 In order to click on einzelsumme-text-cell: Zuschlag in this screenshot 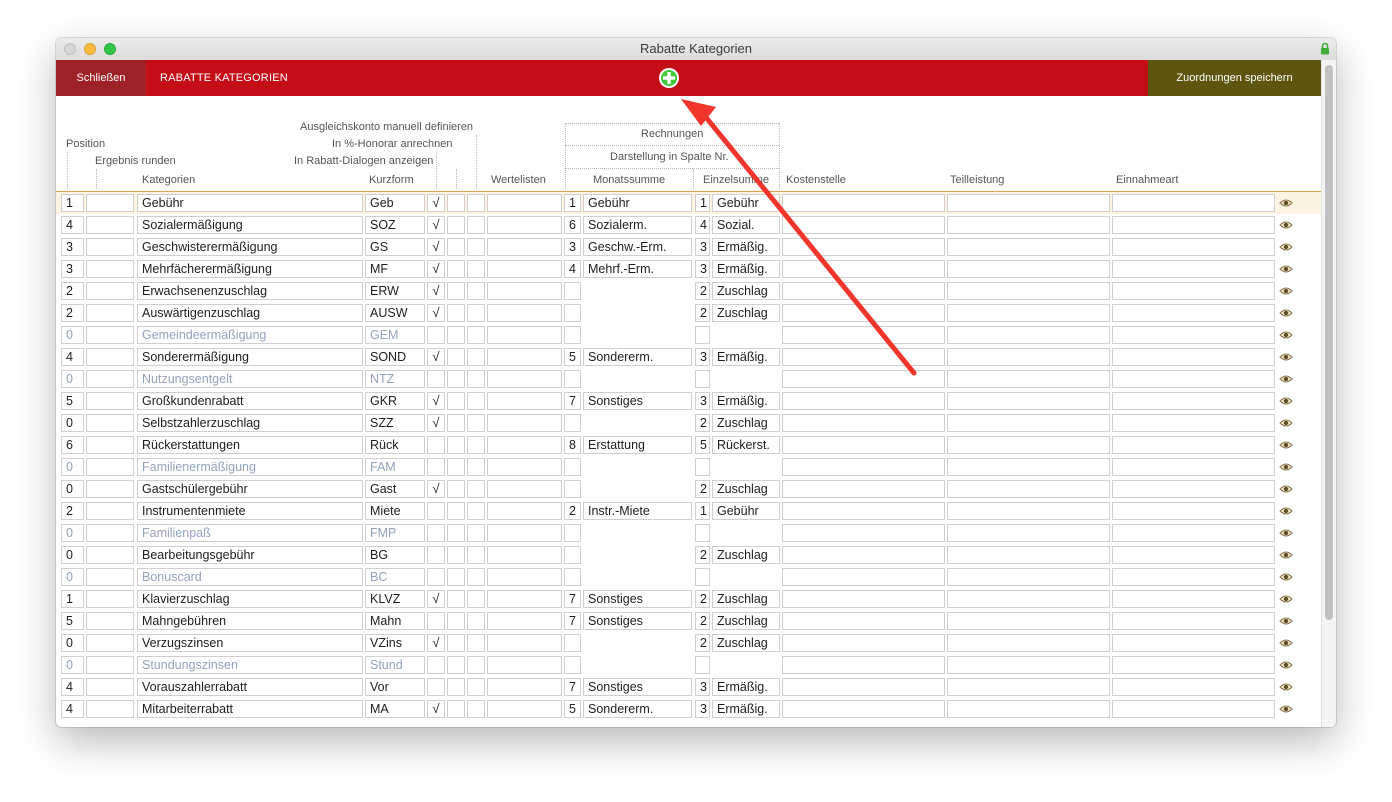, I will do `click(746, 291)`.